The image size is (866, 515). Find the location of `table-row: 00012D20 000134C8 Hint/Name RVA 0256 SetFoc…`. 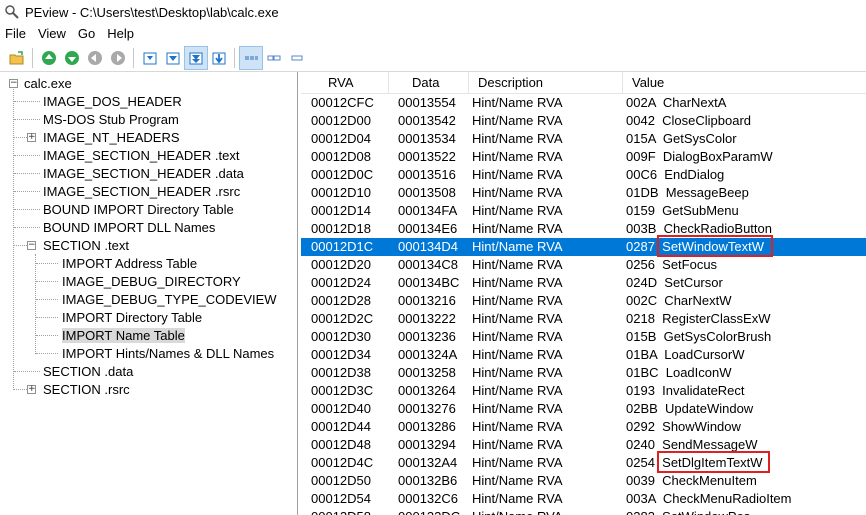

table-row: 00012D20 000134C8 Hint/Name RVA 0256 SetFoc… is located at coordinates (583, 265).